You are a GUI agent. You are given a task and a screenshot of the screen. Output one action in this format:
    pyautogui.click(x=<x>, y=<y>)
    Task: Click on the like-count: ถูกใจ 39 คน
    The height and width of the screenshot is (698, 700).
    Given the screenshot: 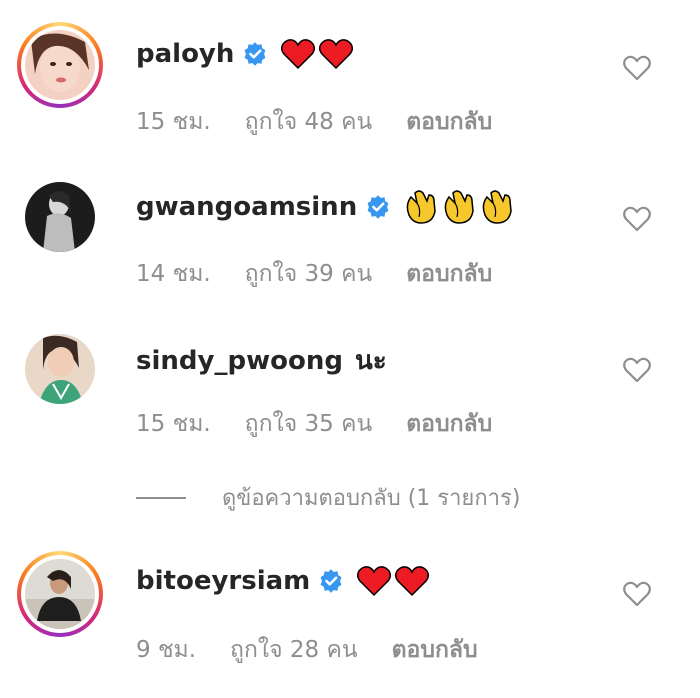 What is the action you would take?
    pyautogui.click(x=309, y=274)
    